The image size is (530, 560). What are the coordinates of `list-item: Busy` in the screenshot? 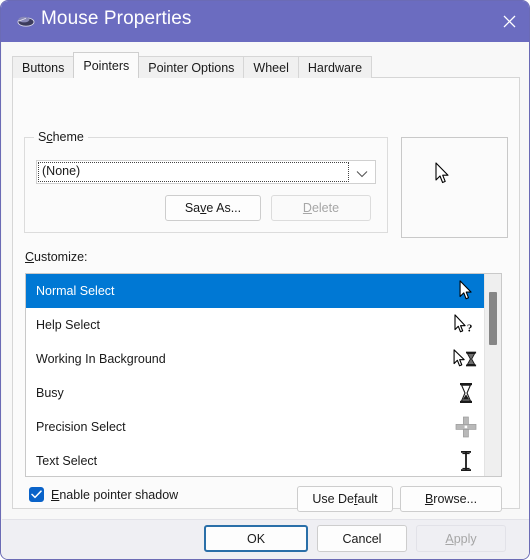 It's located at (255, 393).